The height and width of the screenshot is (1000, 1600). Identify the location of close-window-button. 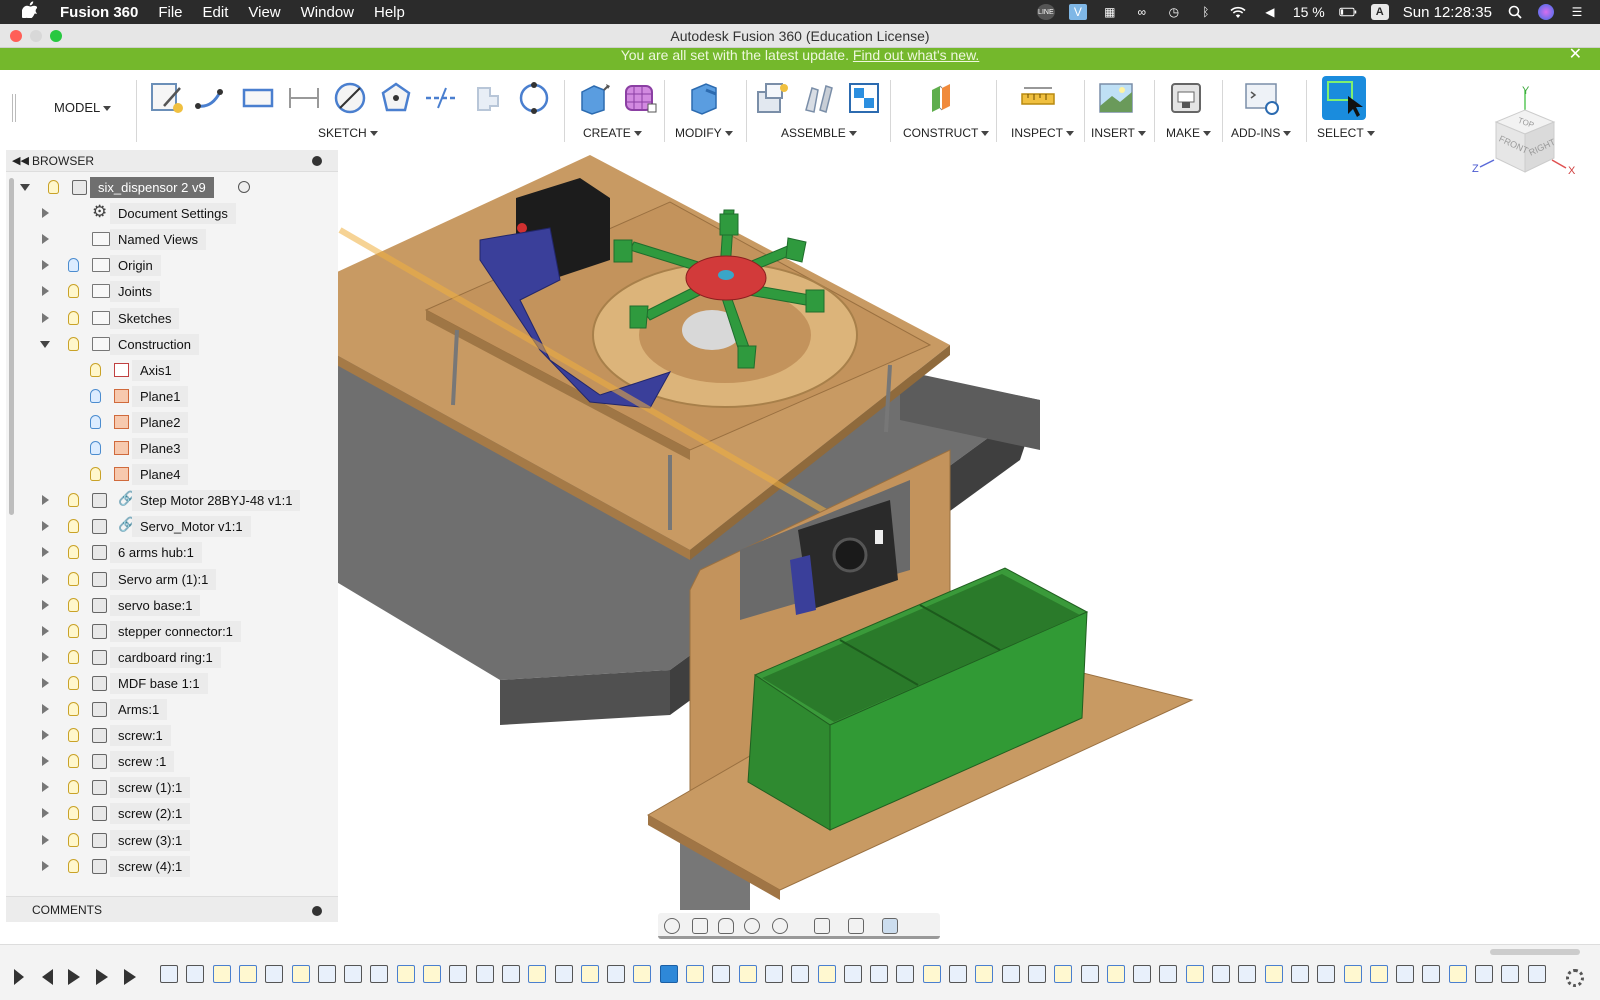
(16, 36).